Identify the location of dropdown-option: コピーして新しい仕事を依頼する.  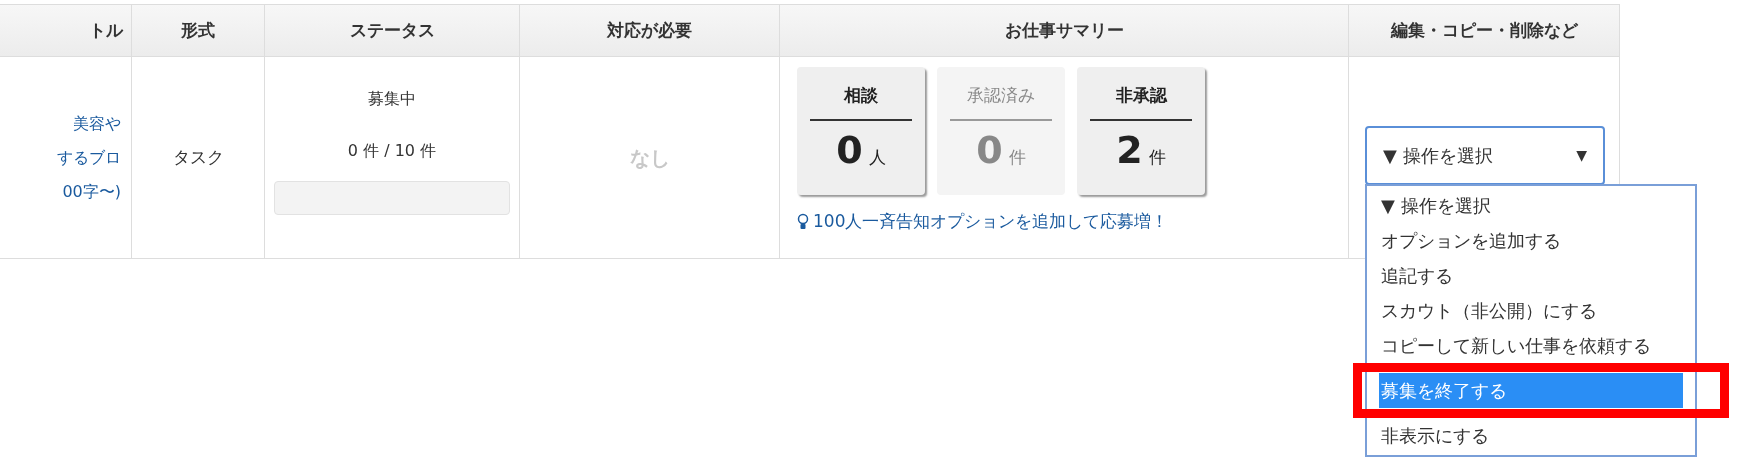
(1531, 345).